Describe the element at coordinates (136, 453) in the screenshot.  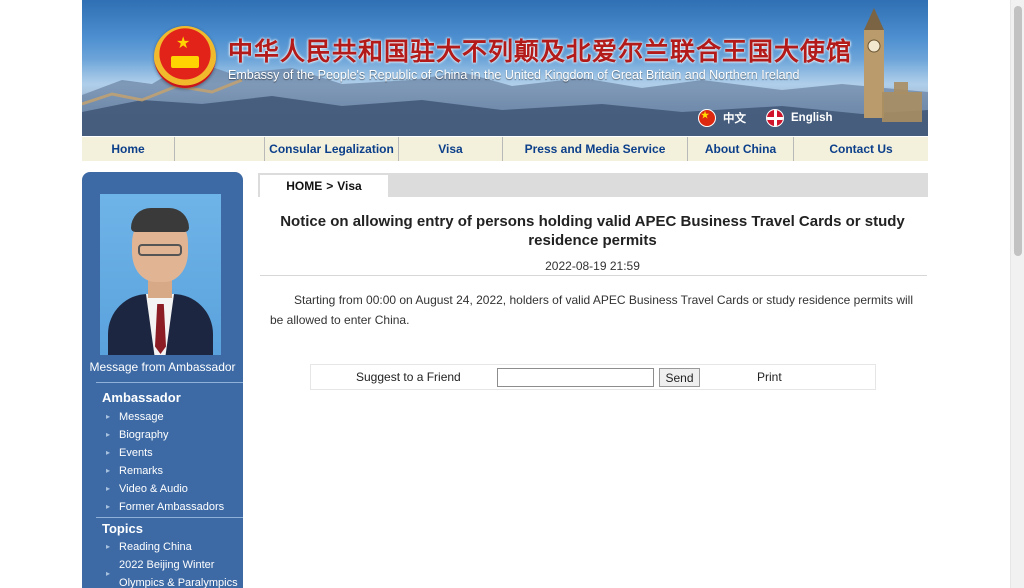
I see `sidebar-item-label: Events` at that location.